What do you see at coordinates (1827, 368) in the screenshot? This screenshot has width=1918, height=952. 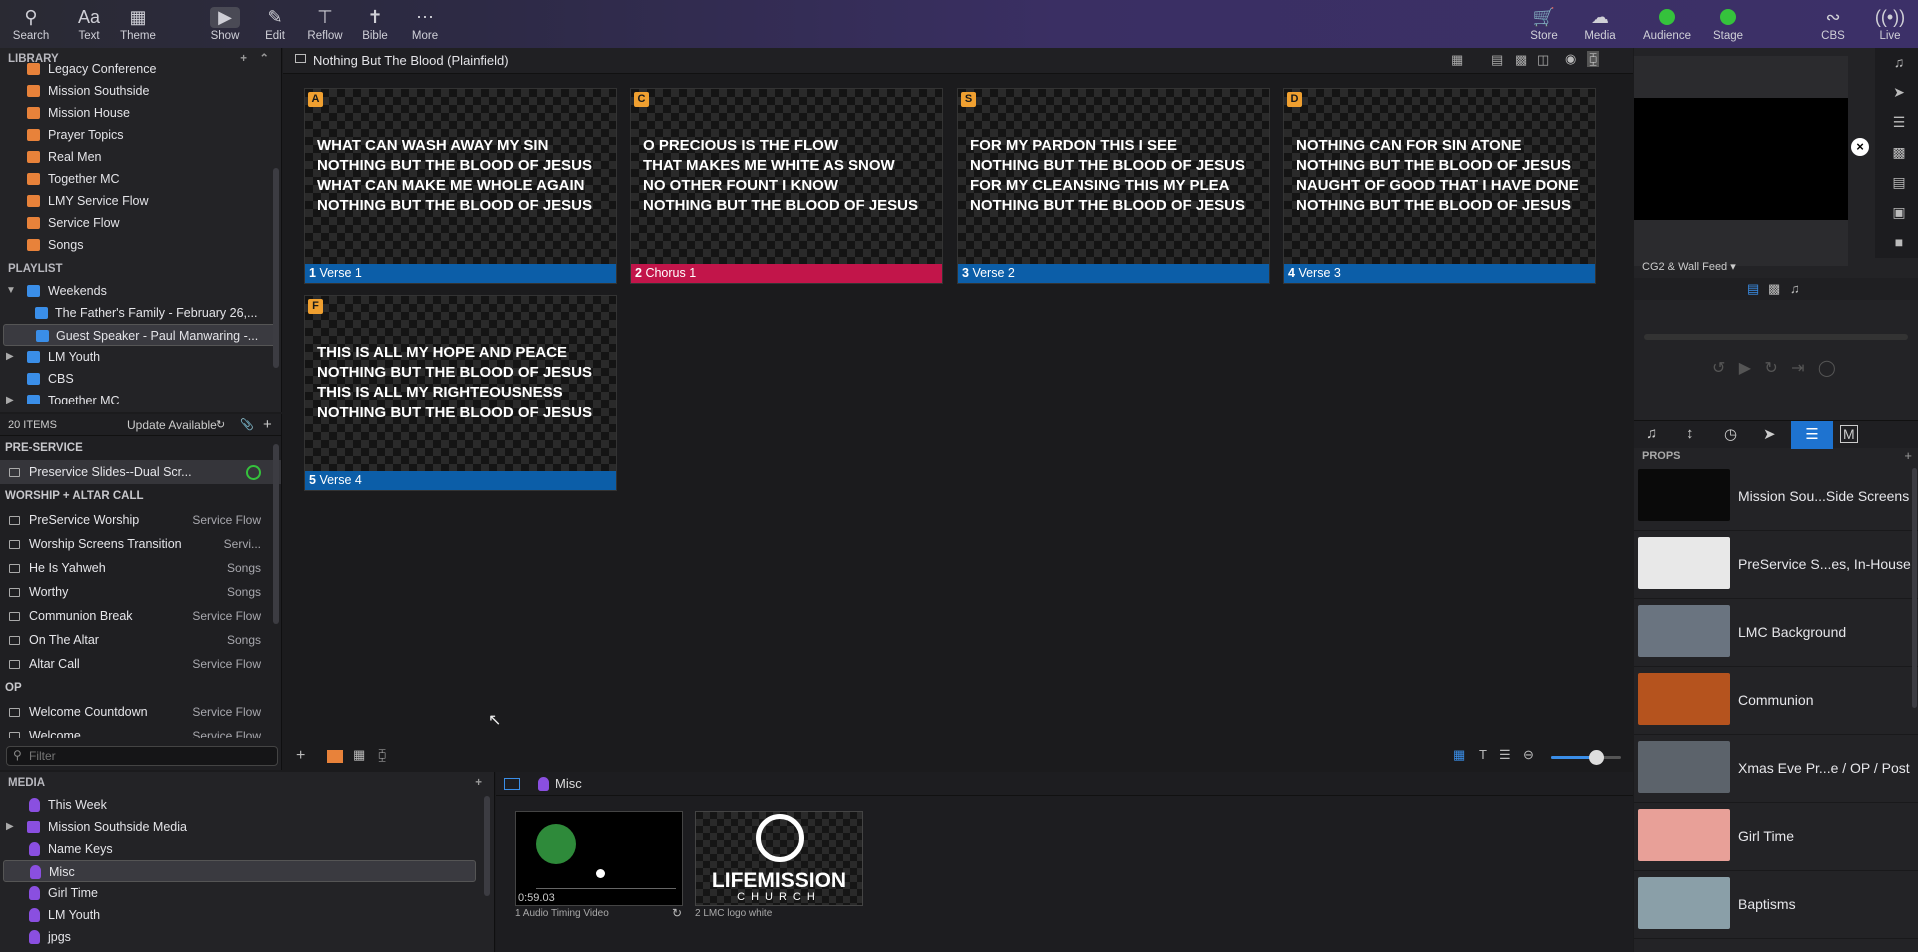 I see `clear-icon: ◯` at bounding box center [1827, 368].